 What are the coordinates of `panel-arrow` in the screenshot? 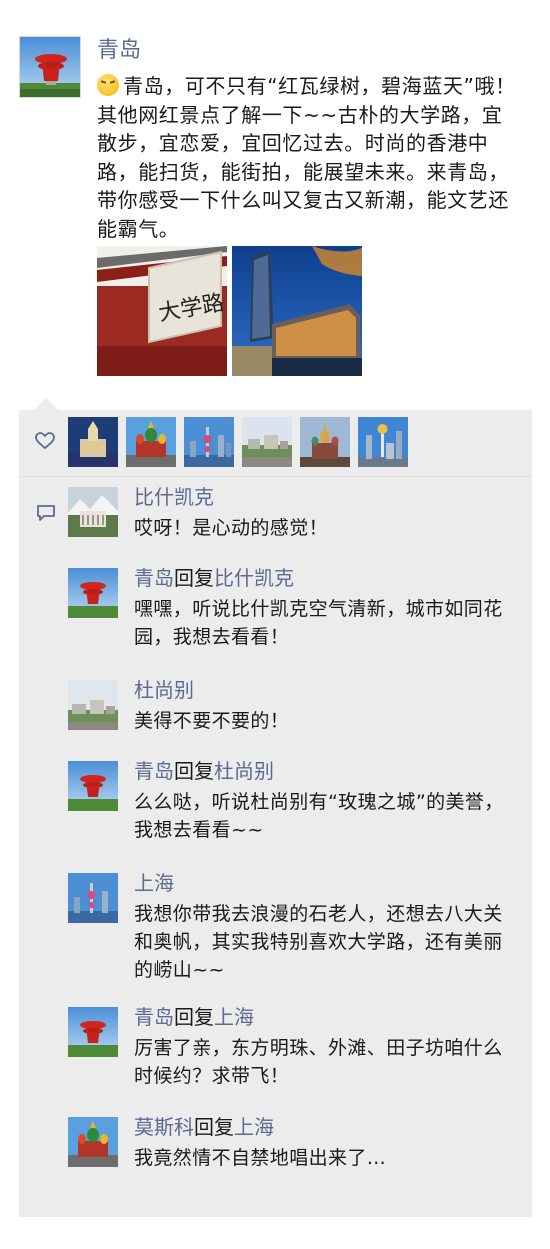 It's located at (46, 404).